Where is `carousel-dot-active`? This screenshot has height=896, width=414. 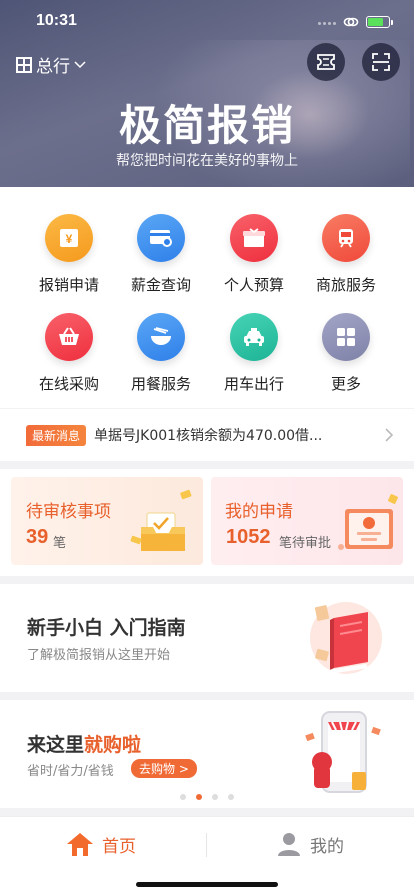
carousel-dot-active is located at coordinates (199, 797).